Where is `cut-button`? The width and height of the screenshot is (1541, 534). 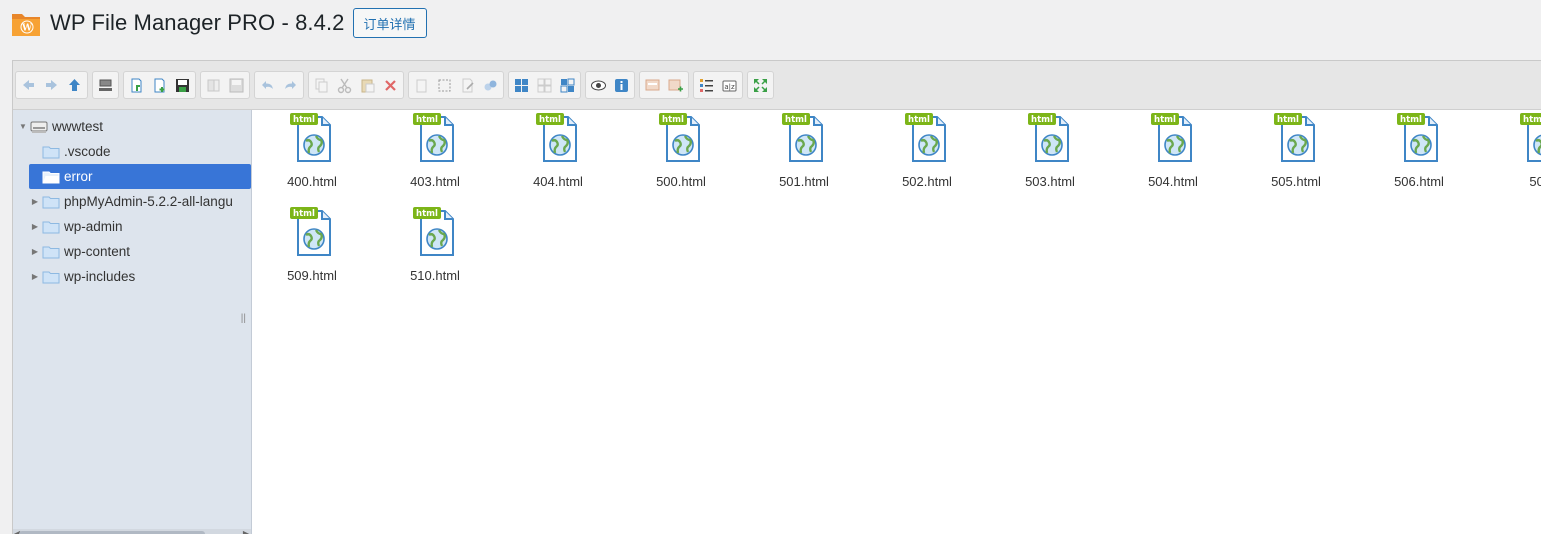 cut-button is located at coordinates (344, 85).